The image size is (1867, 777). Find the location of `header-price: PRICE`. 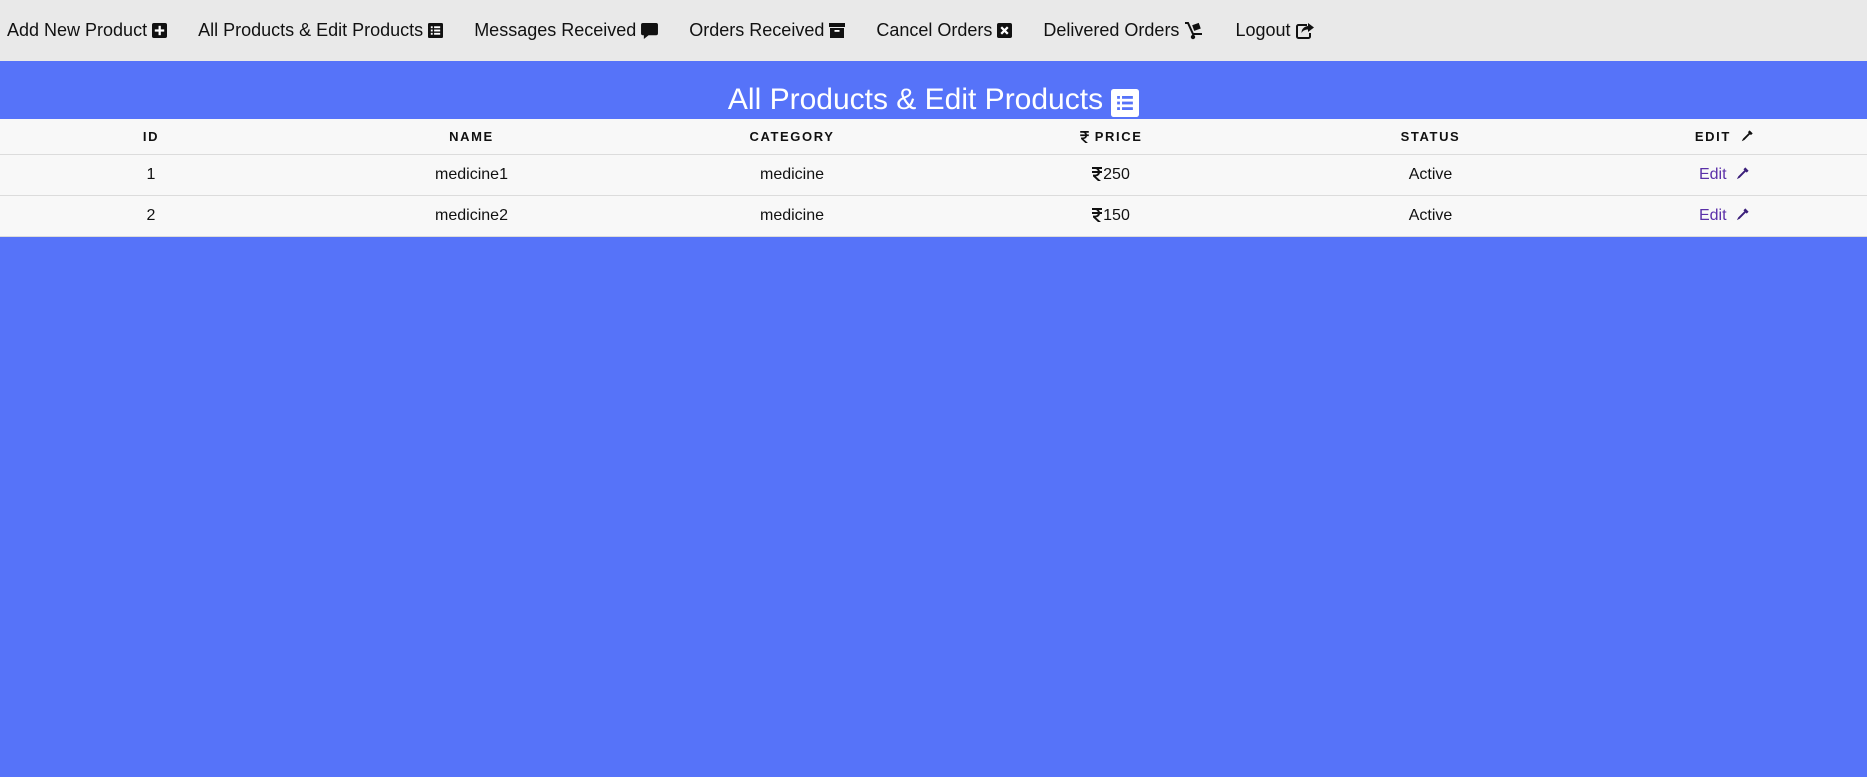

header-price: PRICE is located at coordinates (1111, 137).